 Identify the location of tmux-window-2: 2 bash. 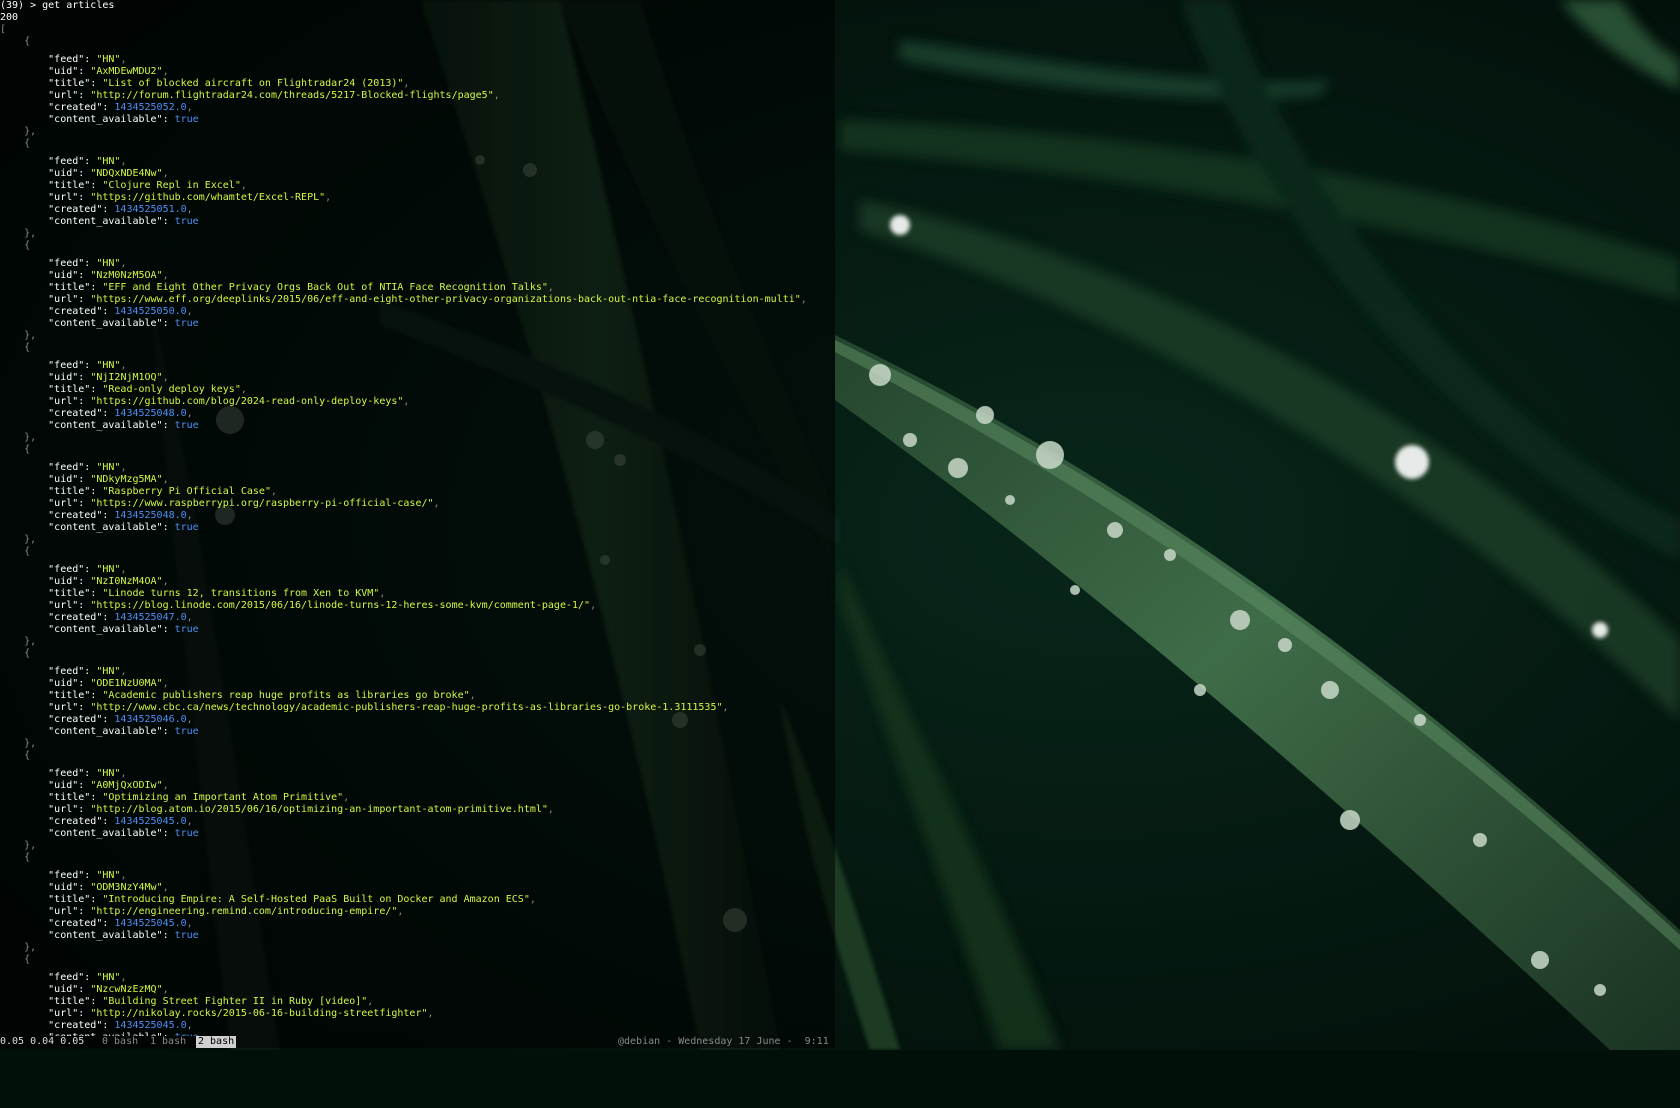
(216, 1042).